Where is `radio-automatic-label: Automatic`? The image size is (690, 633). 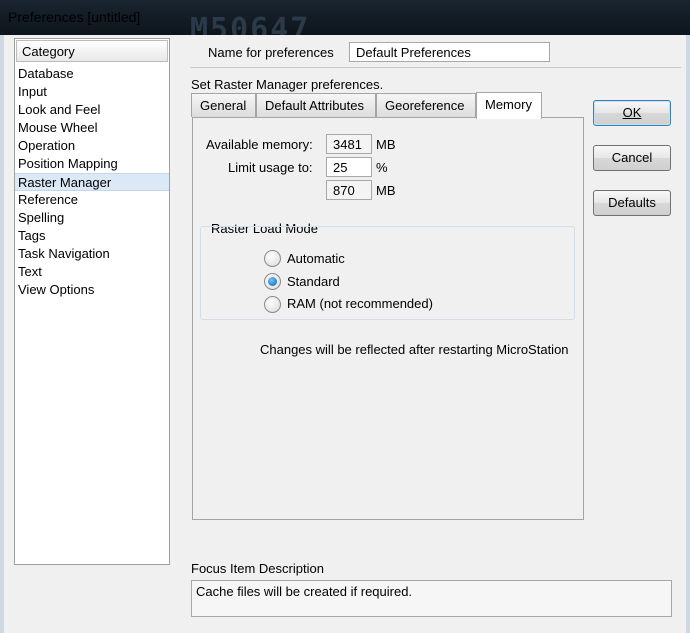
radio-automatic-label: Automatic is located at coordinates (316, 258).